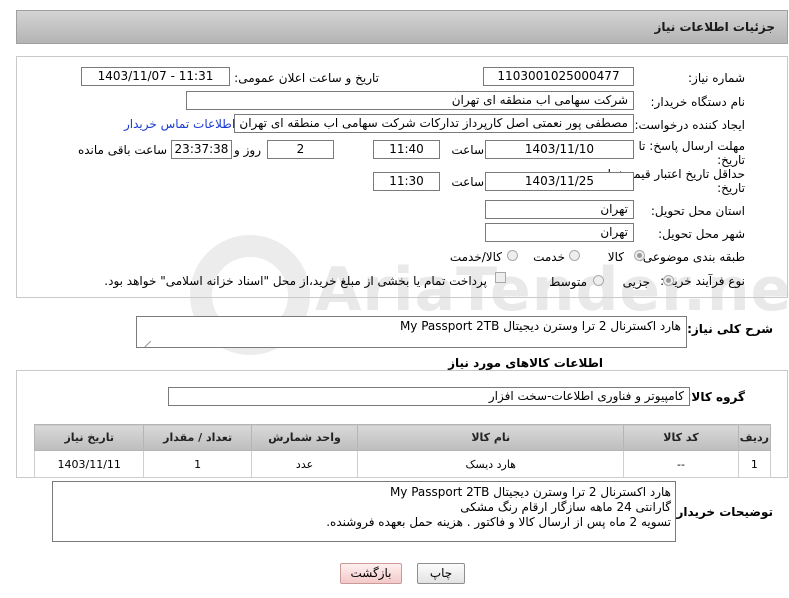 This screenshot has width=789, height=598. What do you see at coordinates (406, 181) in the screenshot?
I see `validity-time-field: 11:30` at bounding box center [406, 181].